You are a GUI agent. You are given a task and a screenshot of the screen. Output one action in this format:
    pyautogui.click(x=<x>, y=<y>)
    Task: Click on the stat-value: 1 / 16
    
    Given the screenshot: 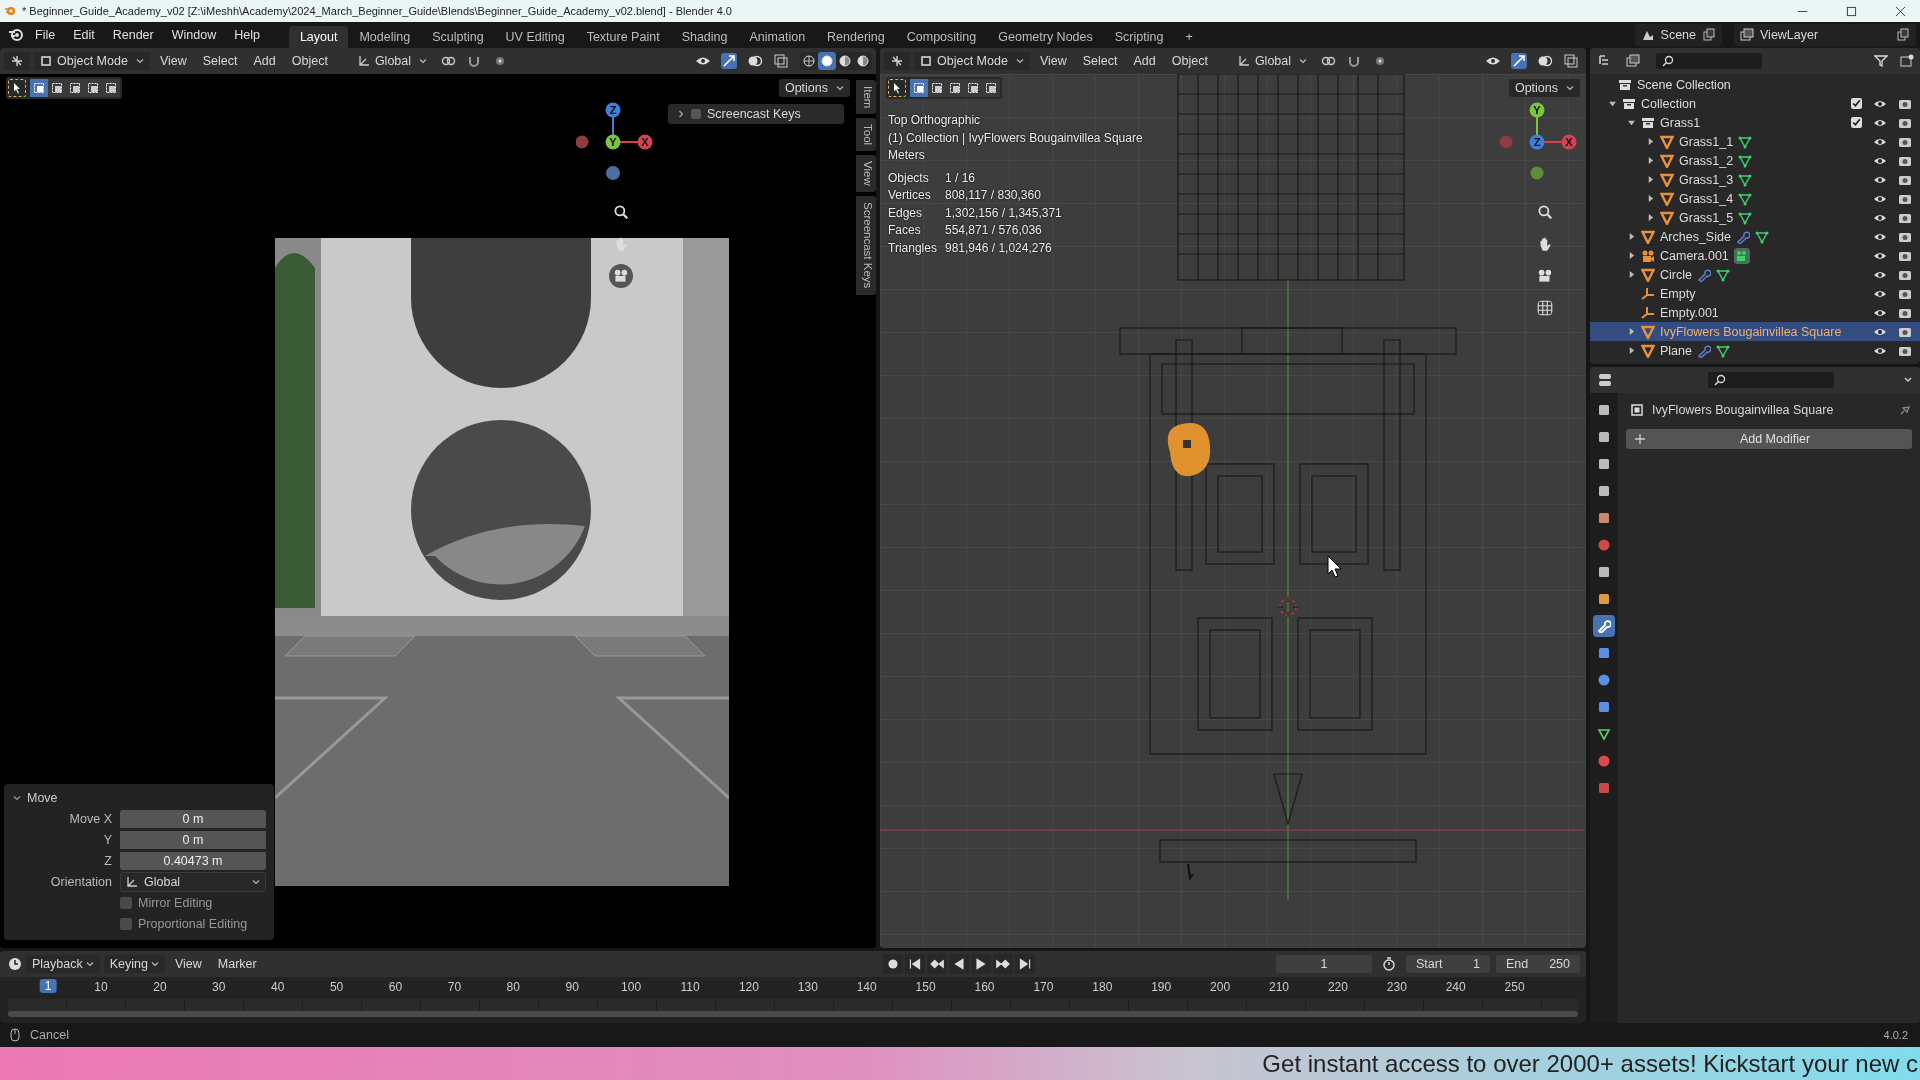 What is the action you would take?
    pyautogui.click(x=961, y=178)
    